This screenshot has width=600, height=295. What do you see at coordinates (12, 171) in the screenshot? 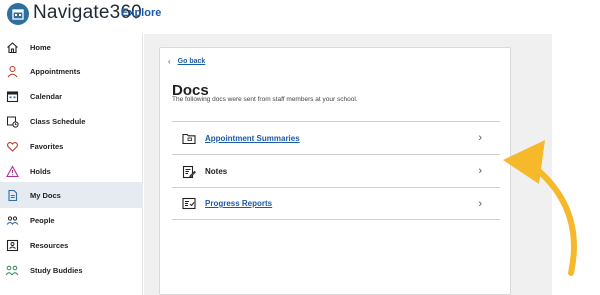
I see `warning-icon` at bounding box center [12, 171].